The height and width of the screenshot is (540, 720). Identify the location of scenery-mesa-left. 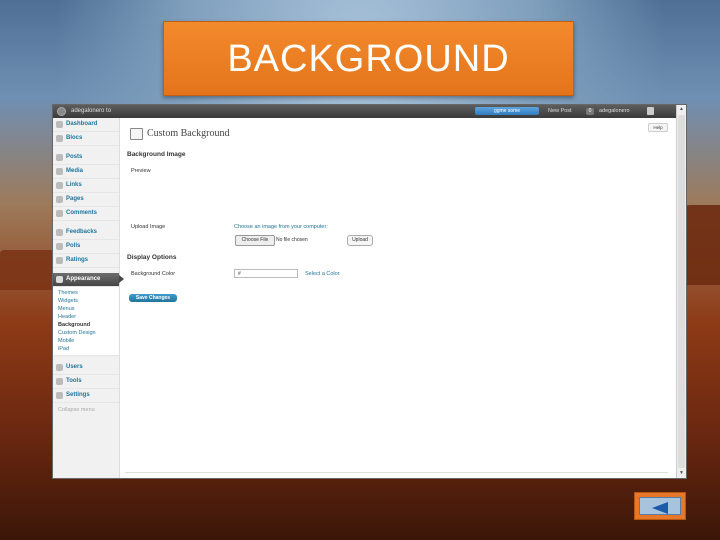
(30, 270).